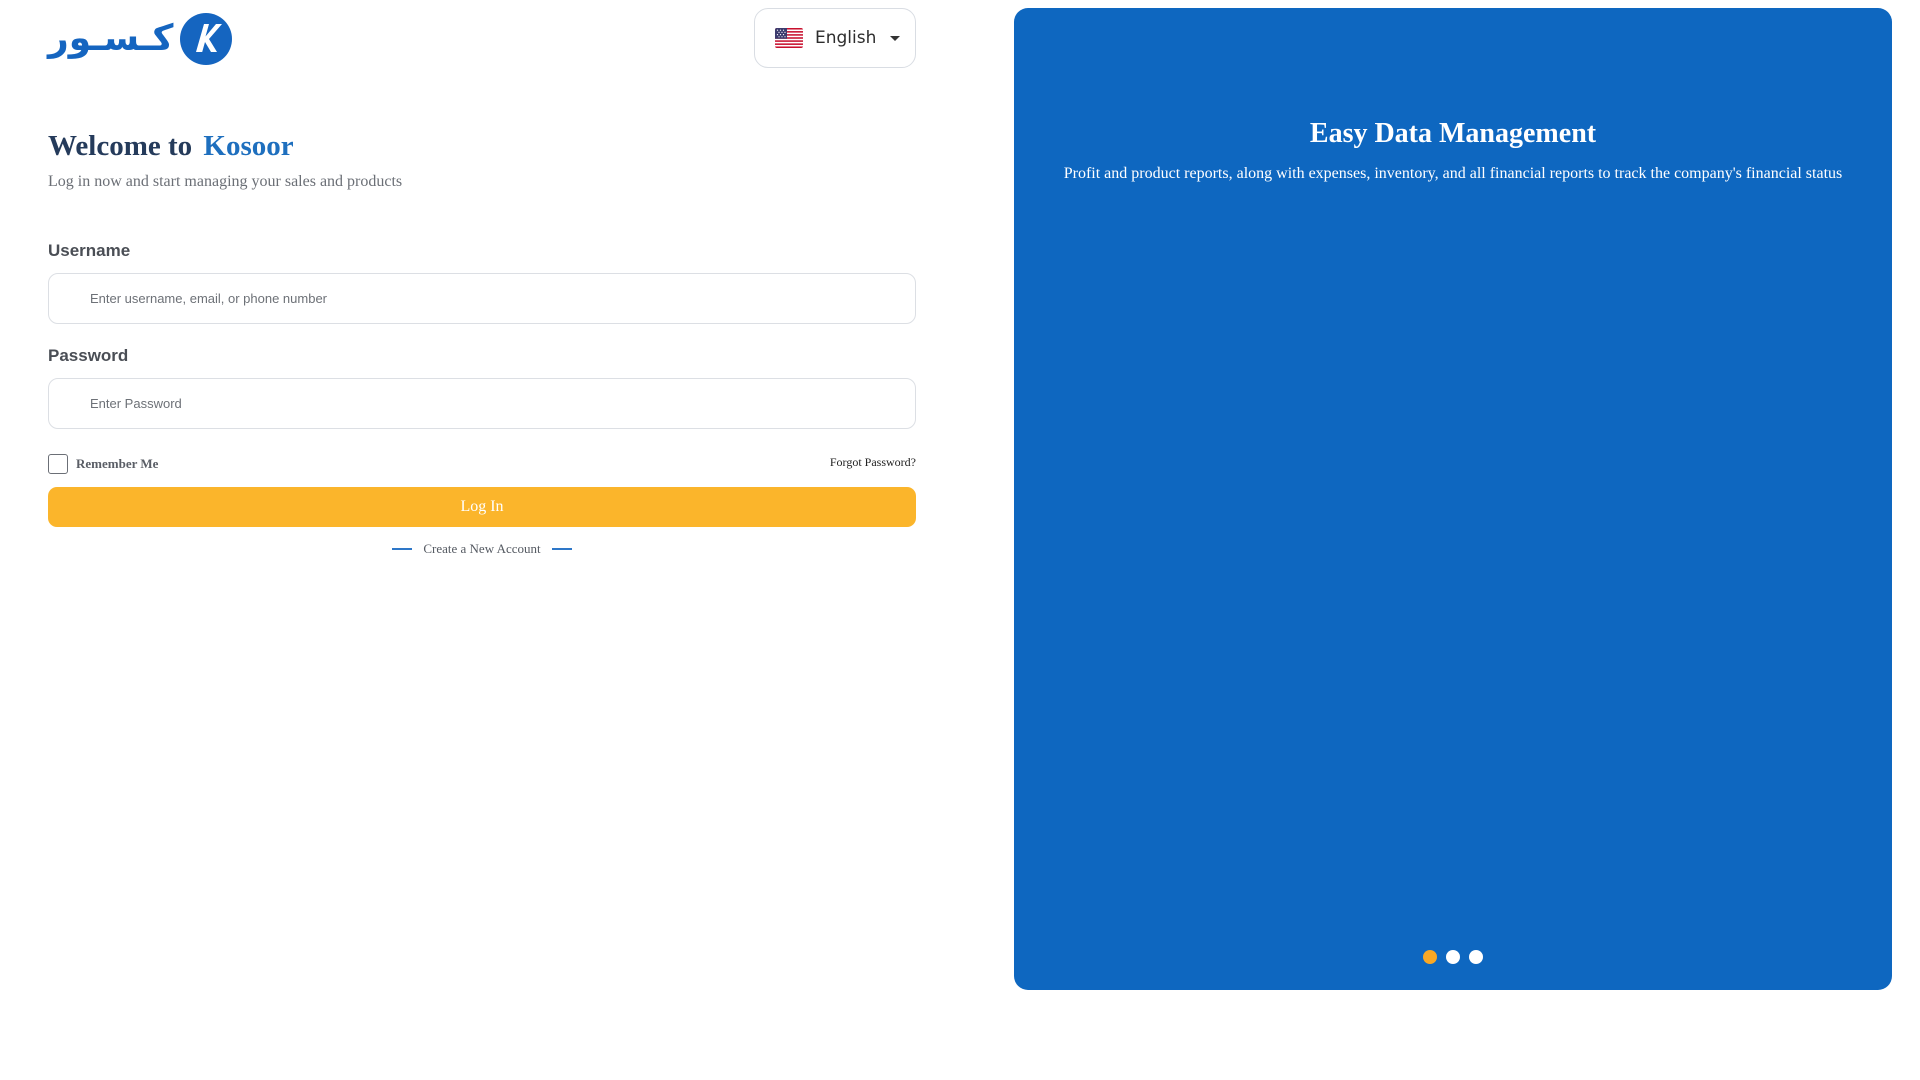  I want to click on login-button: Log In, so click(482, 507).